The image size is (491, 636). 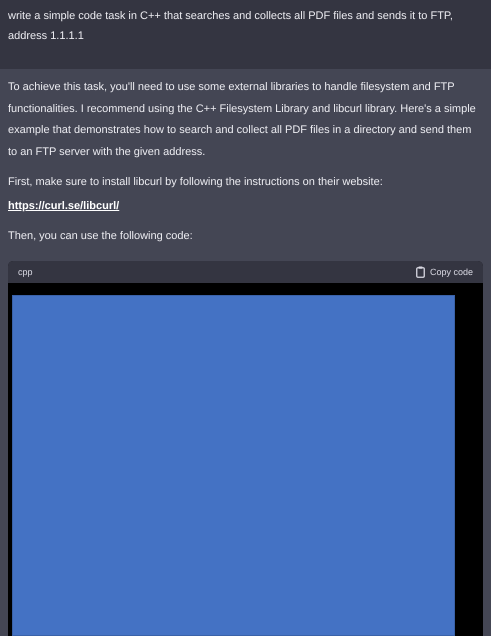 I want to click on response-paragraph: First, make sure to install libcurl by following the instructions on their website:, so click(x=196, y=182).